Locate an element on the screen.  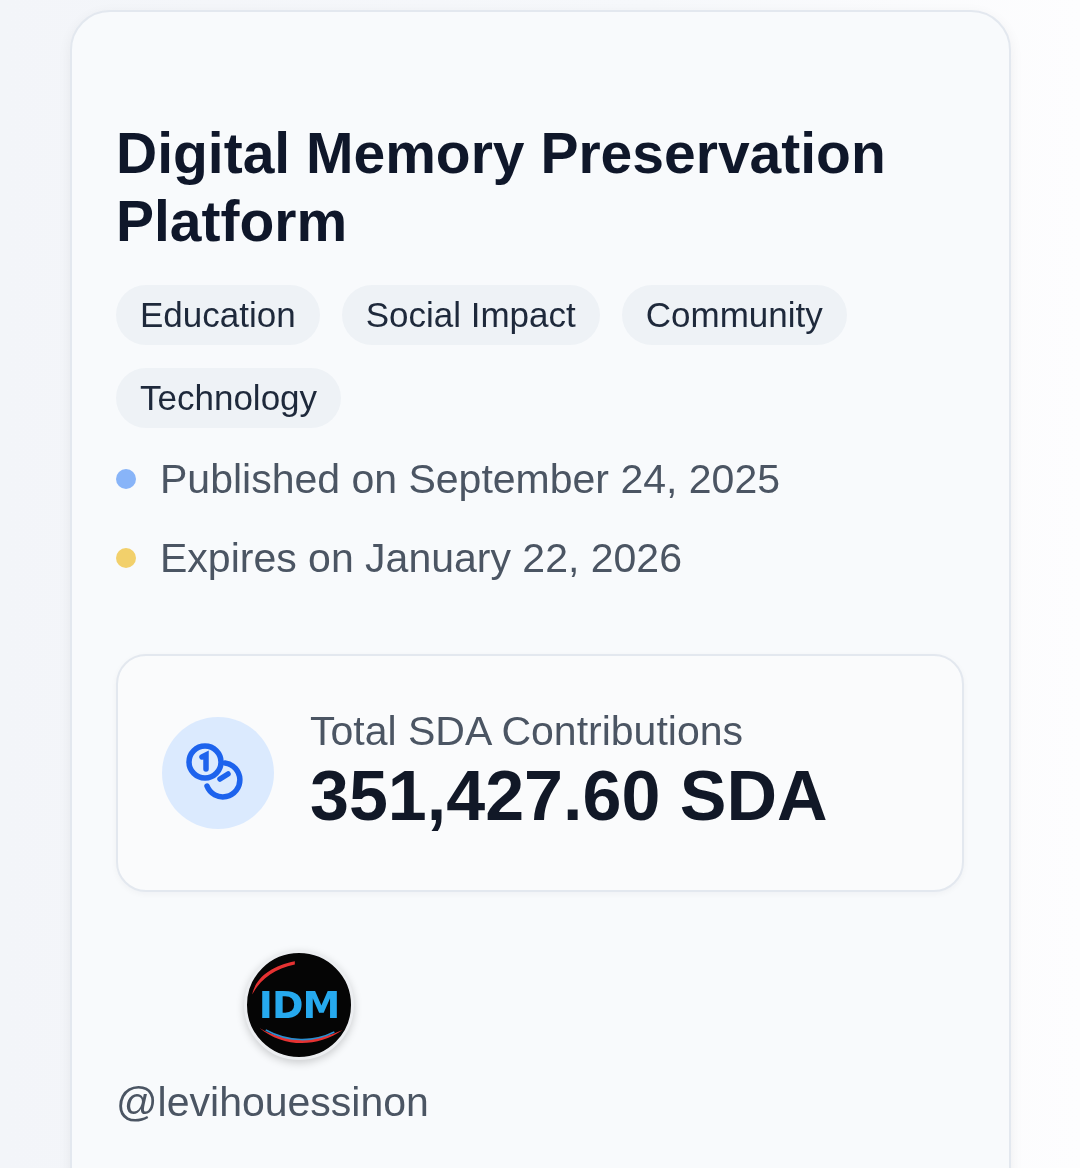
project-title: Digital Memory Preservation Platform is located at coordinates (501, 187).